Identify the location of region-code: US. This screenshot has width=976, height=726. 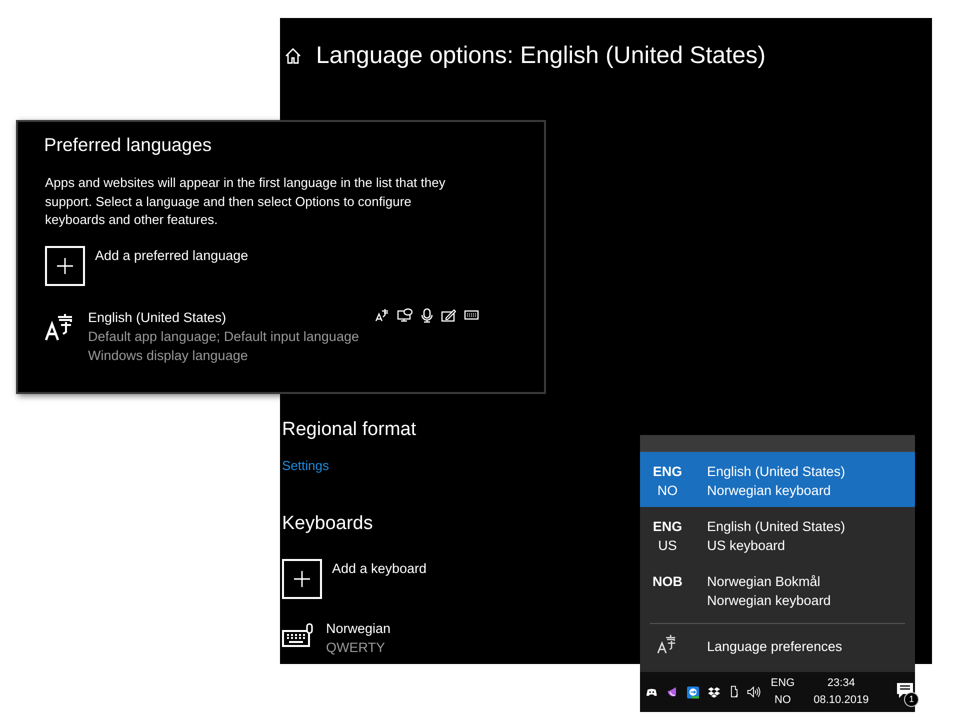
(667, 546).